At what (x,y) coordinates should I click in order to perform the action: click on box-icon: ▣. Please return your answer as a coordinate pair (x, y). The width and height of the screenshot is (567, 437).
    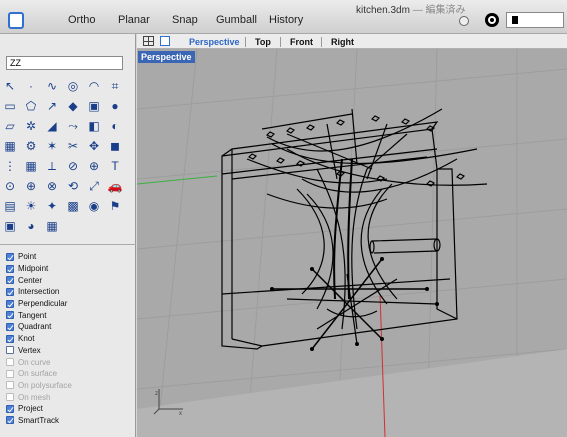
    Looking at the image, I should click on (94, 106).